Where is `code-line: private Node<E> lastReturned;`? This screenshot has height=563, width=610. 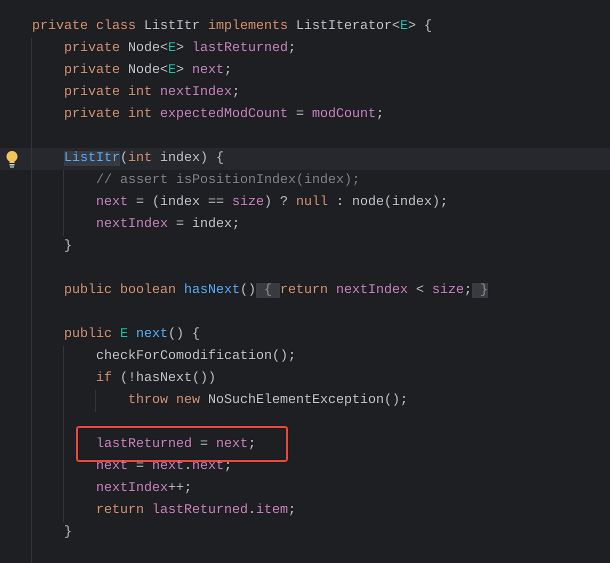 code-line: private Node<E> lastReturned; is located at coordinates (180, 49).